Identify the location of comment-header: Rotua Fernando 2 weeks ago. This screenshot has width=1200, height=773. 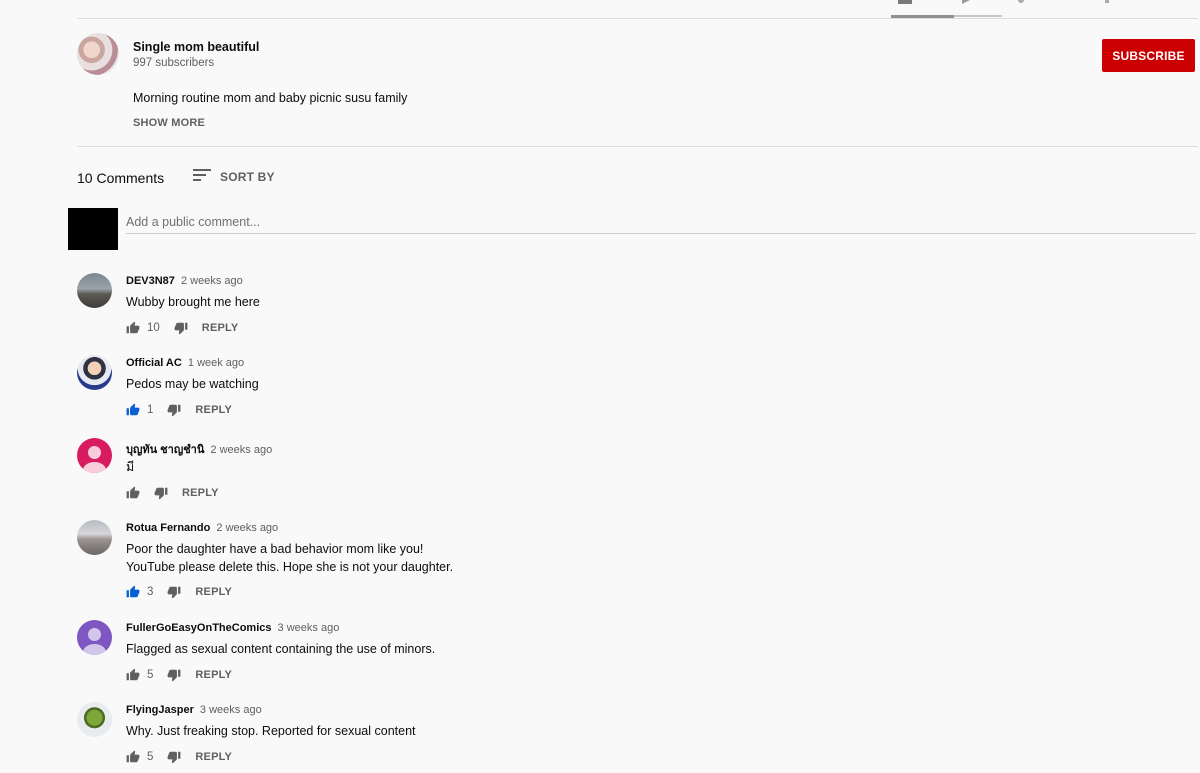
(202, 528).